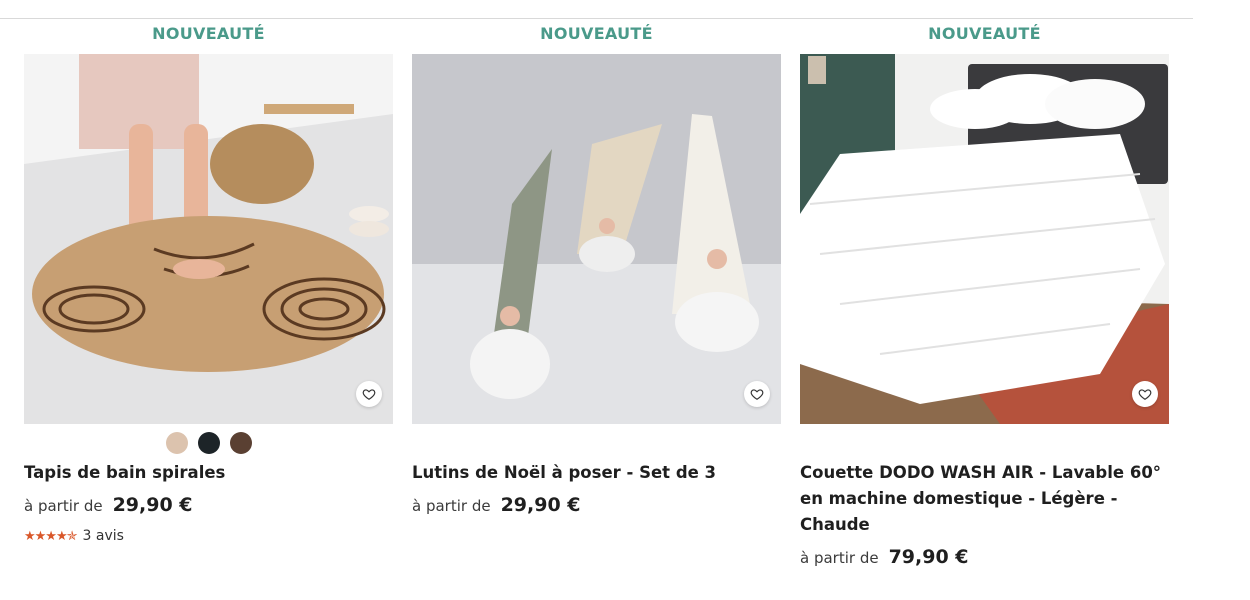  I want to click on color-swatch-brown, so click(240, 443).